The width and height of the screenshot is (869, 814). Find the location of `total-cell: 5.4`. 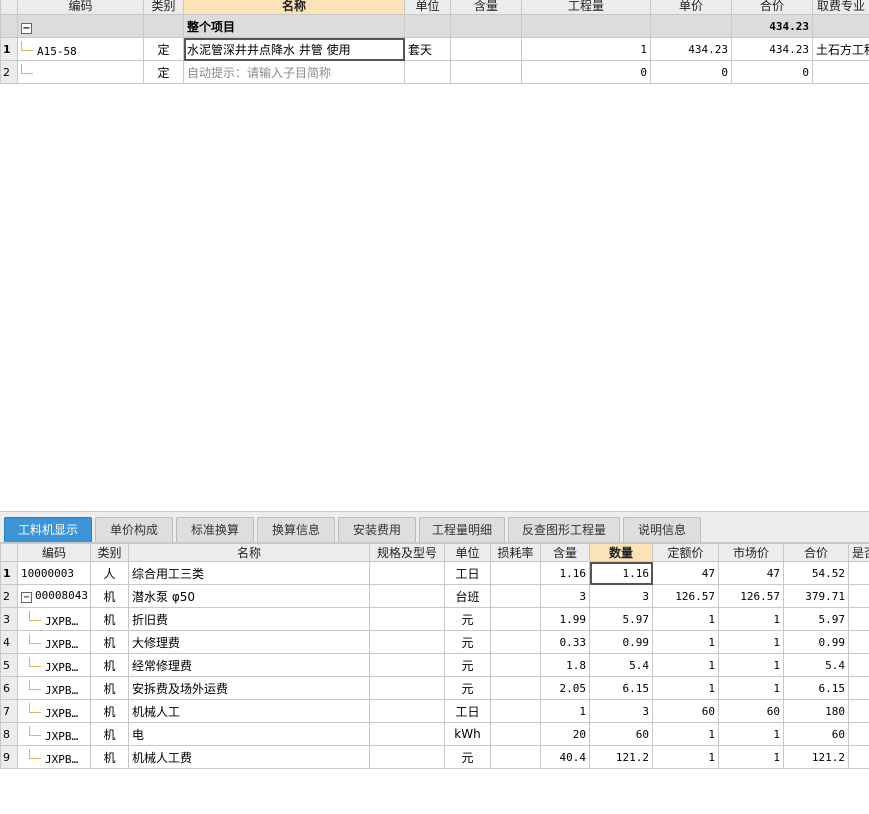

total-cell: 5.4 is located at coordinates (816, 665).